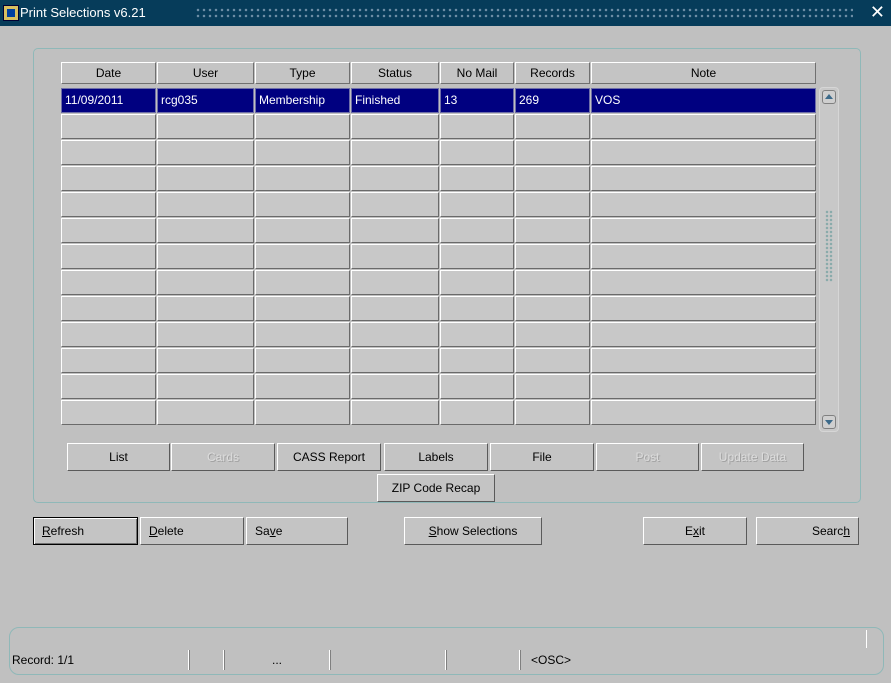 The width and height of the screenshot is (891, 683). I want to click on delete-button: Delete, so click(192, 531).